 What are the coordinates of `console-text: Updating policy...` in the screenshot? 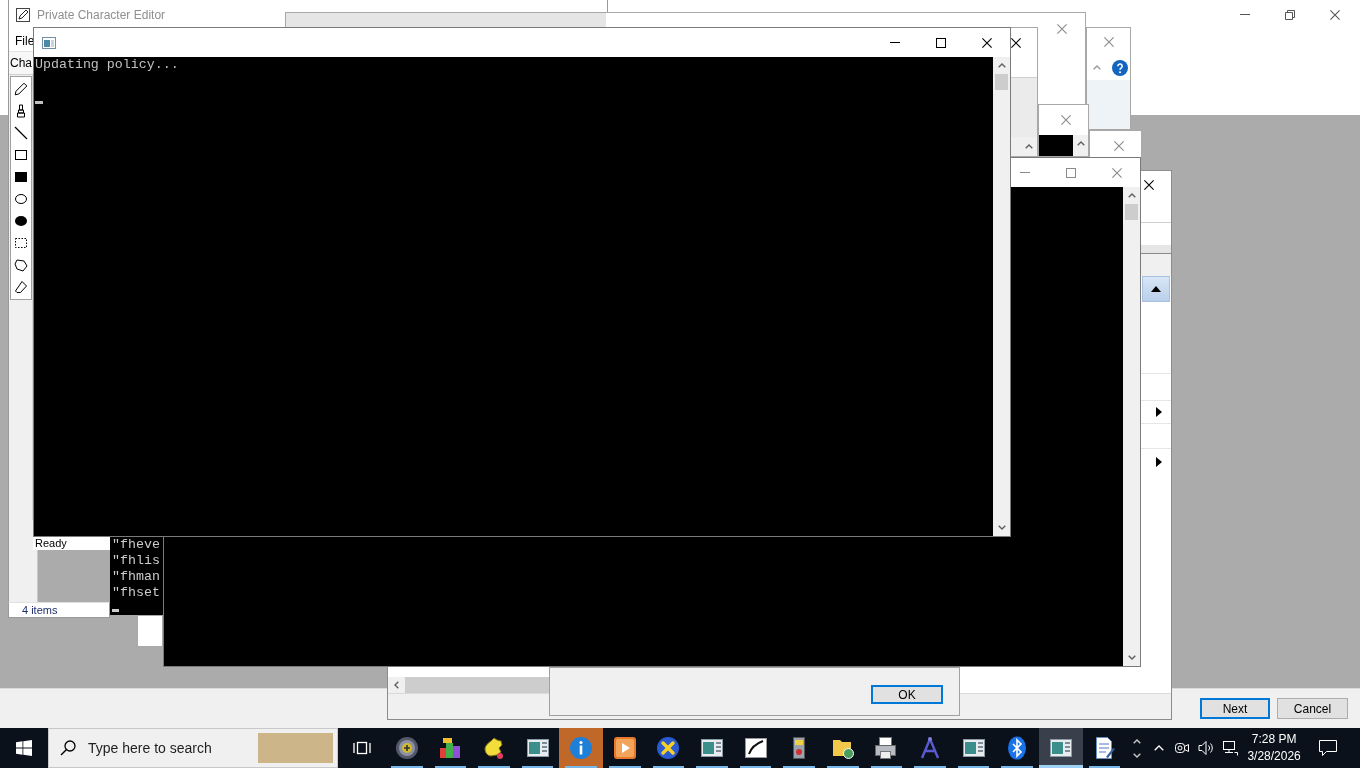 It's located at (107, 65).